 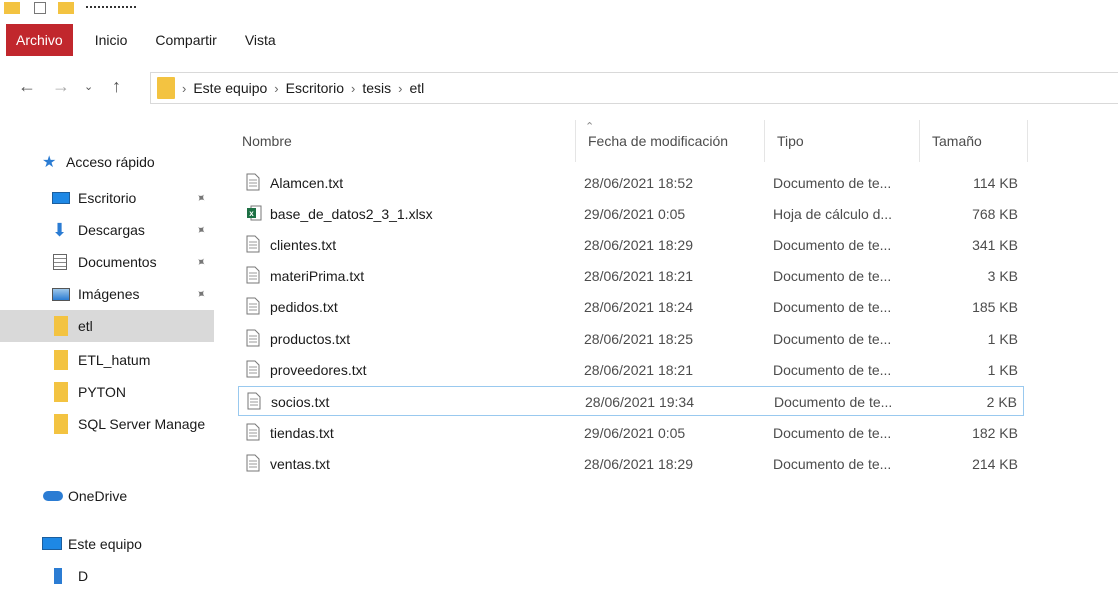 What do you see at coordinates (107, 198) in the screenshot?
I see `sidebar-item-escritorio: Escritorio ✦` at bounding box center [107, 198].